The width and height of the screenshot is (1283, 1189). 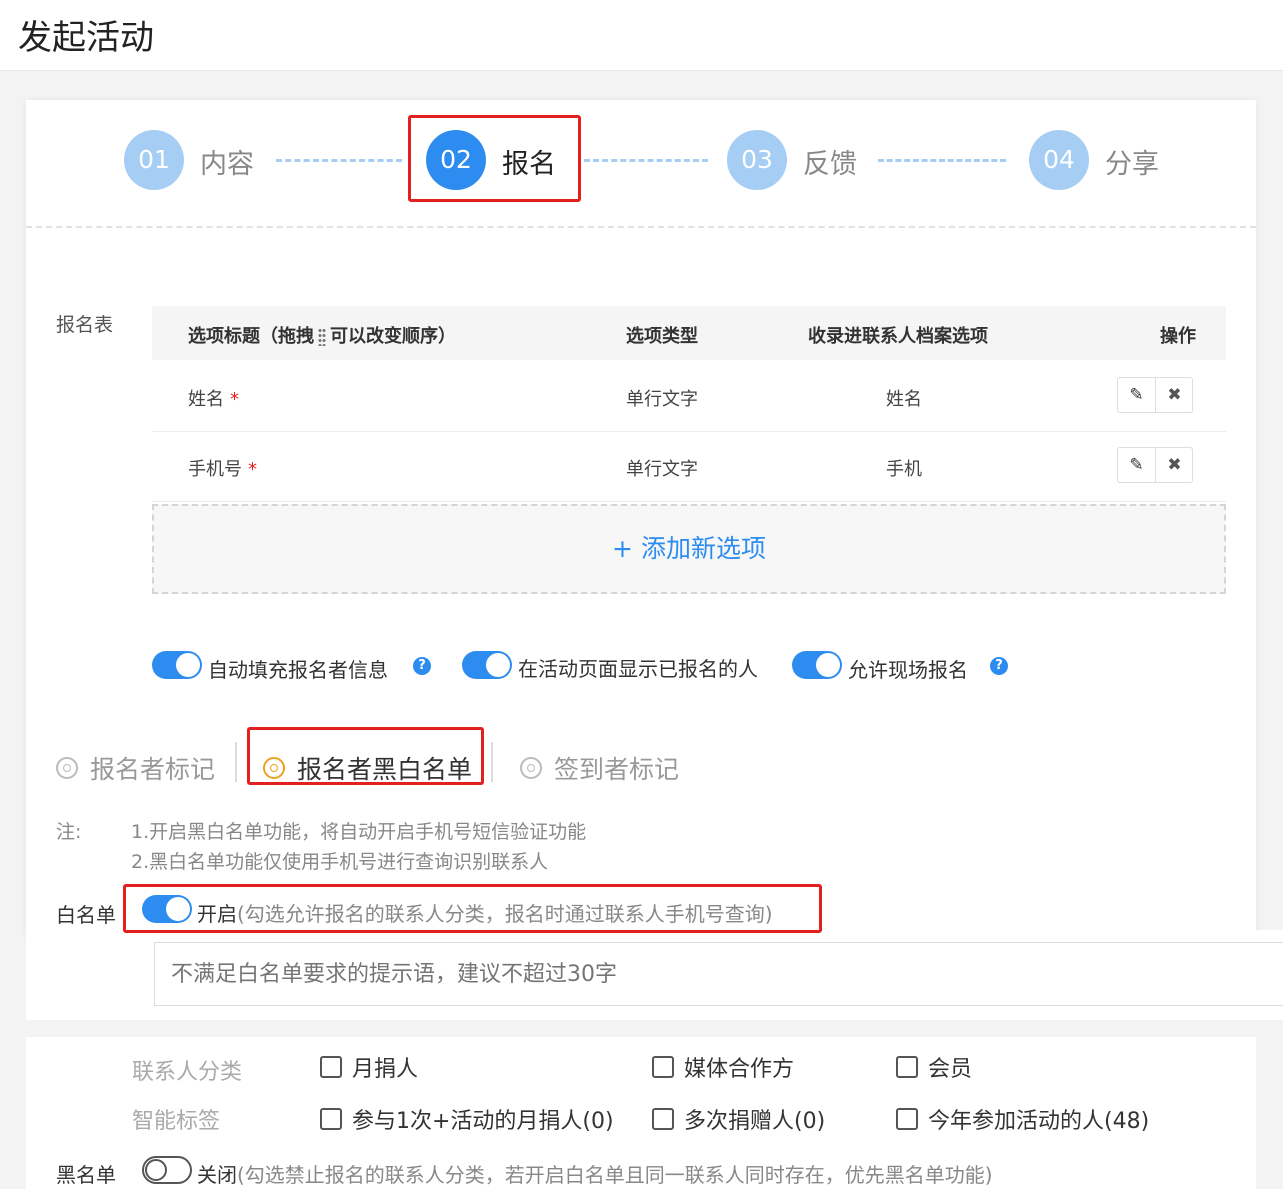 I want to click on step-number: 04, so click(x=1059, y=160).